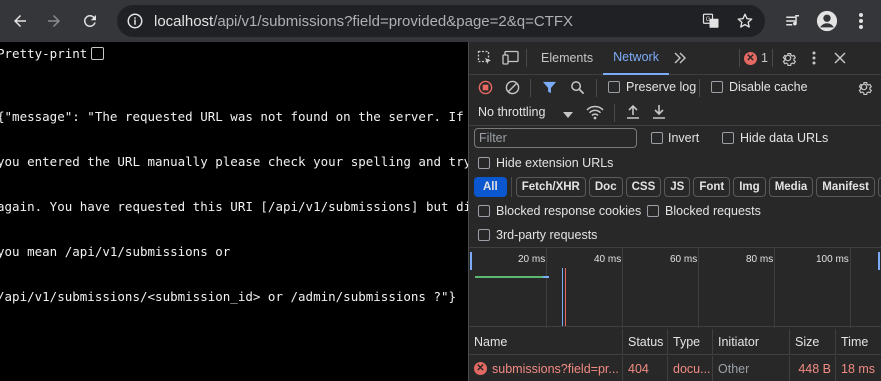 This screenshot has width=881, height=381. I want to click on network-settings-gear-icon, so click(864, 88).